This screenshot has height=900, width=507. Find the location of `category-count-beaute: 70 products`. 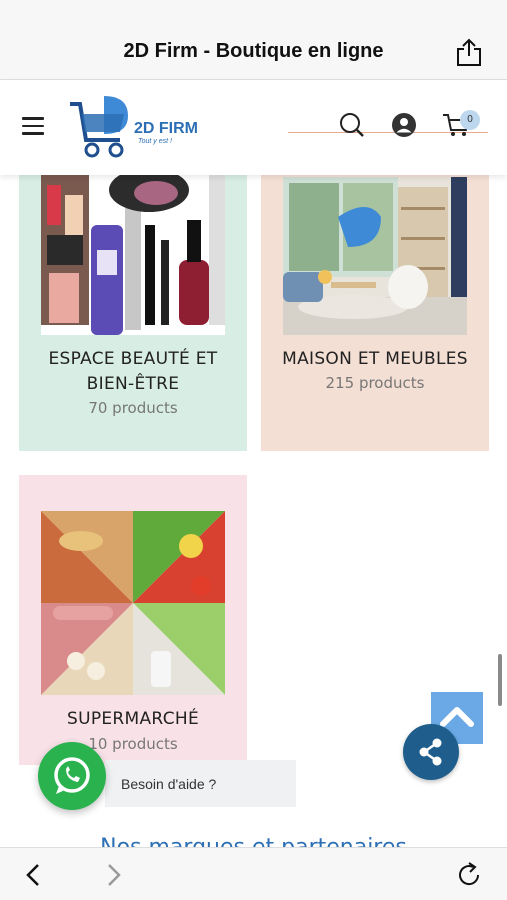

category-count-beaute: 70 products is located at coordinates (133, 408).